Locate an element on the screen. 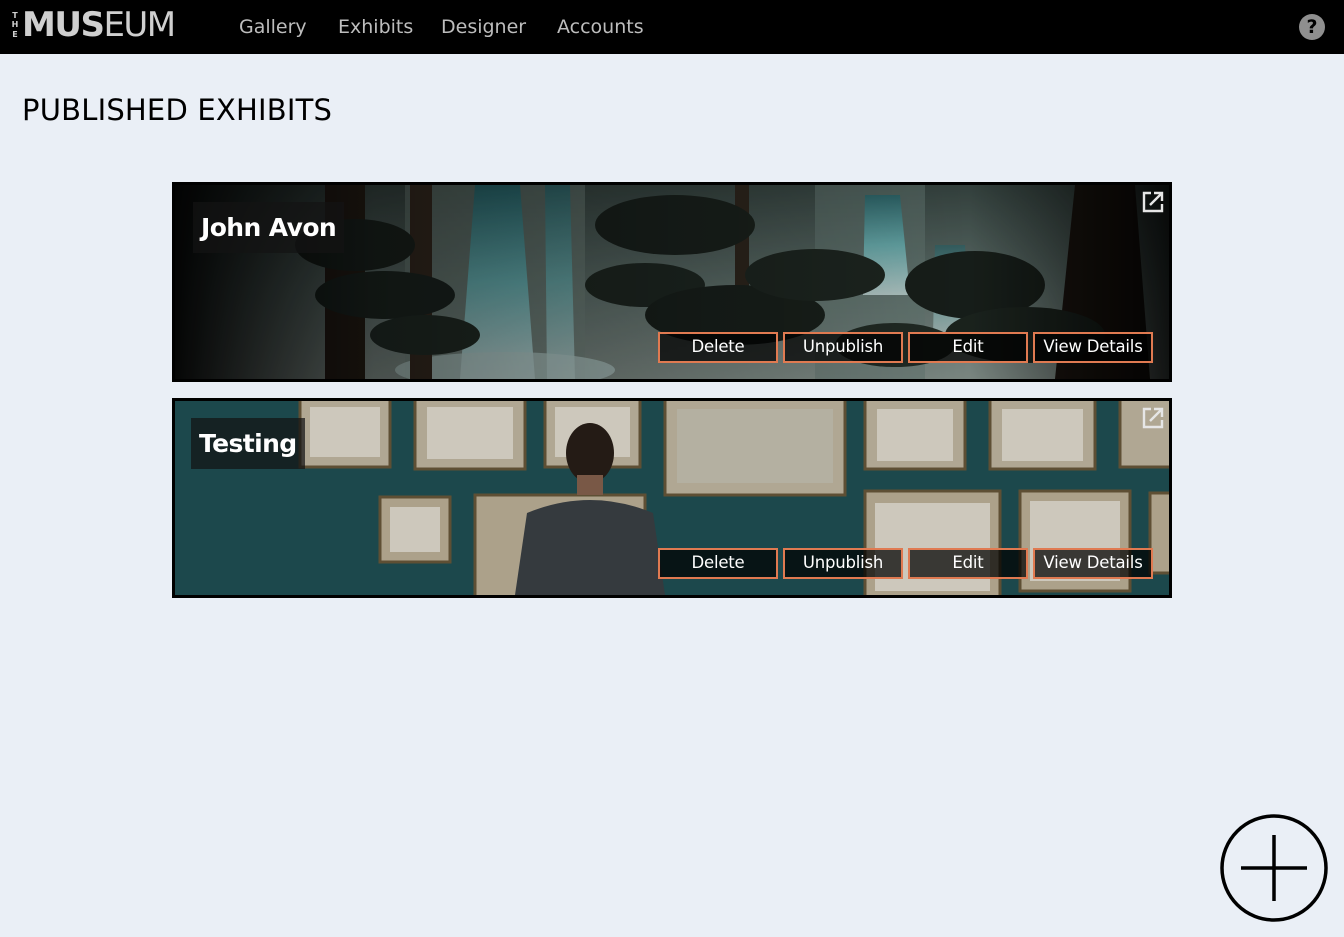 The width and height of the screenshot is (1344, 937). nav-exhibits: Exhibits is located at coordinates (375, 27).